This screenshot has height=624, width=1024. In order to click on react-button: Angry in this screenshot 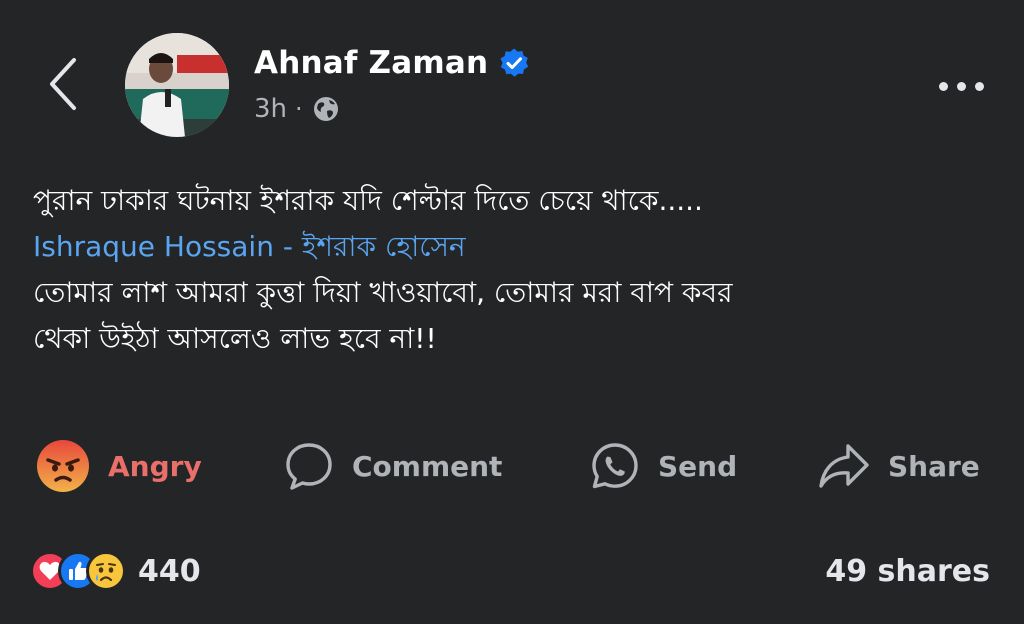, I will do `click(119, 466)`.